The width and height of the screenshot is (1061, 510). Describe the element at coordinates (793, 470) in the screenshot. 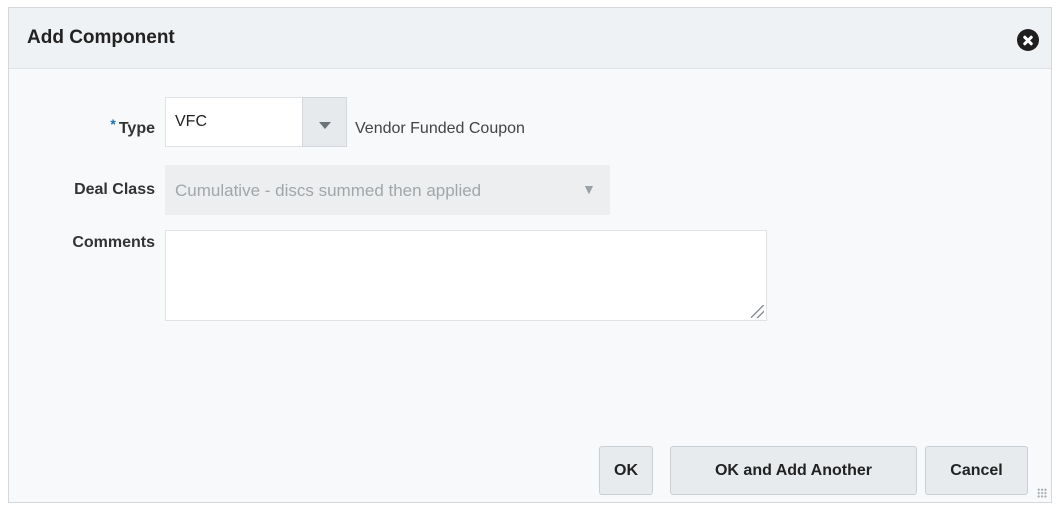

I see `ok-and-add-another-button: OK and Add Another` at that location.